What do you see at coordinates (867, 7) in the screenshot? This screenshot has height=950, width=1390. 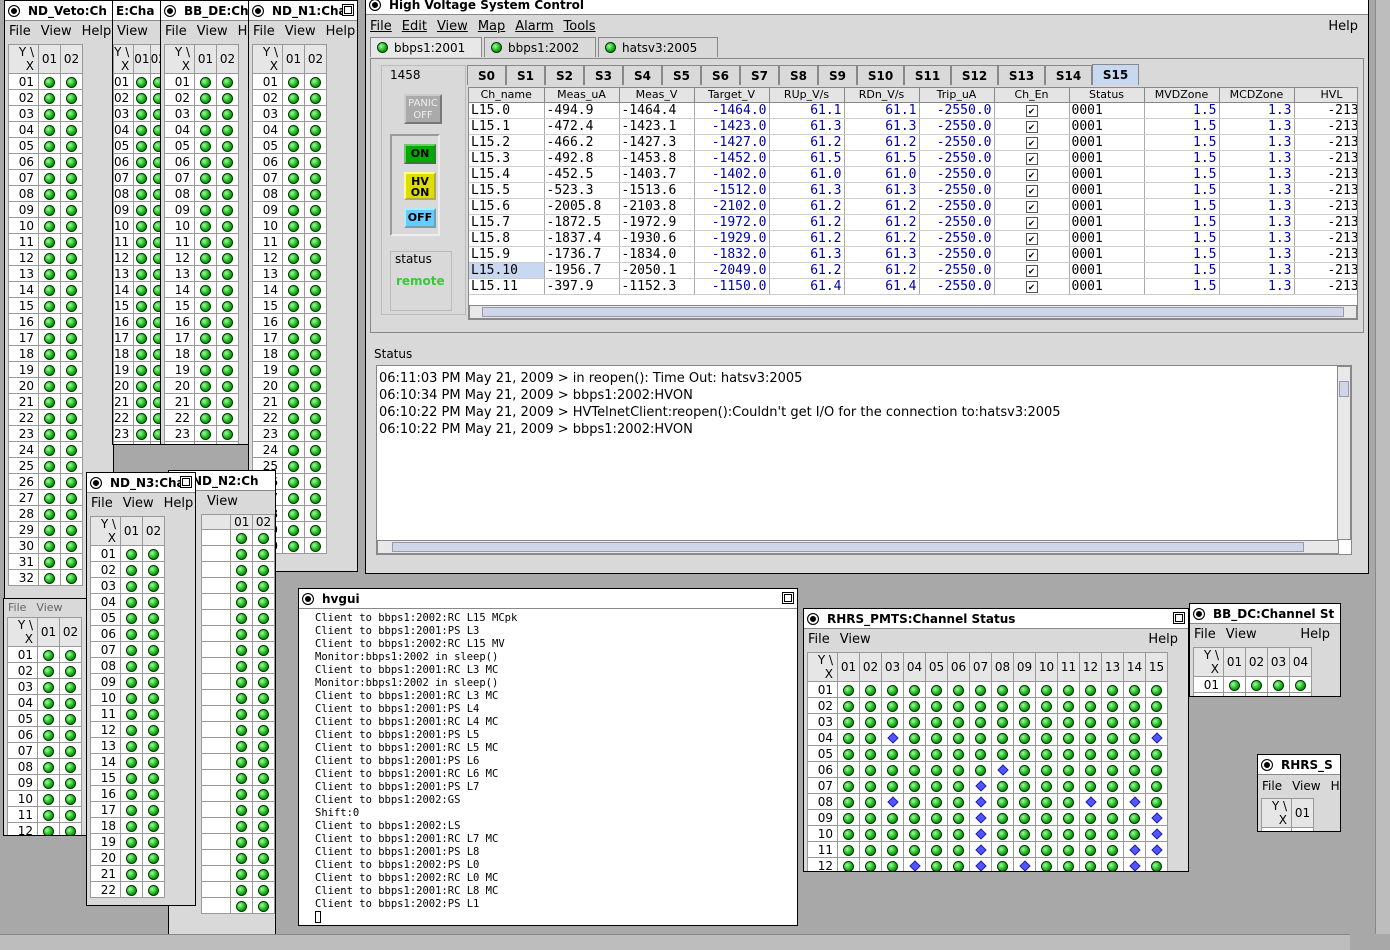 I see `main-titlebar: High Voltage System Control` at bounding box center [867, 7].